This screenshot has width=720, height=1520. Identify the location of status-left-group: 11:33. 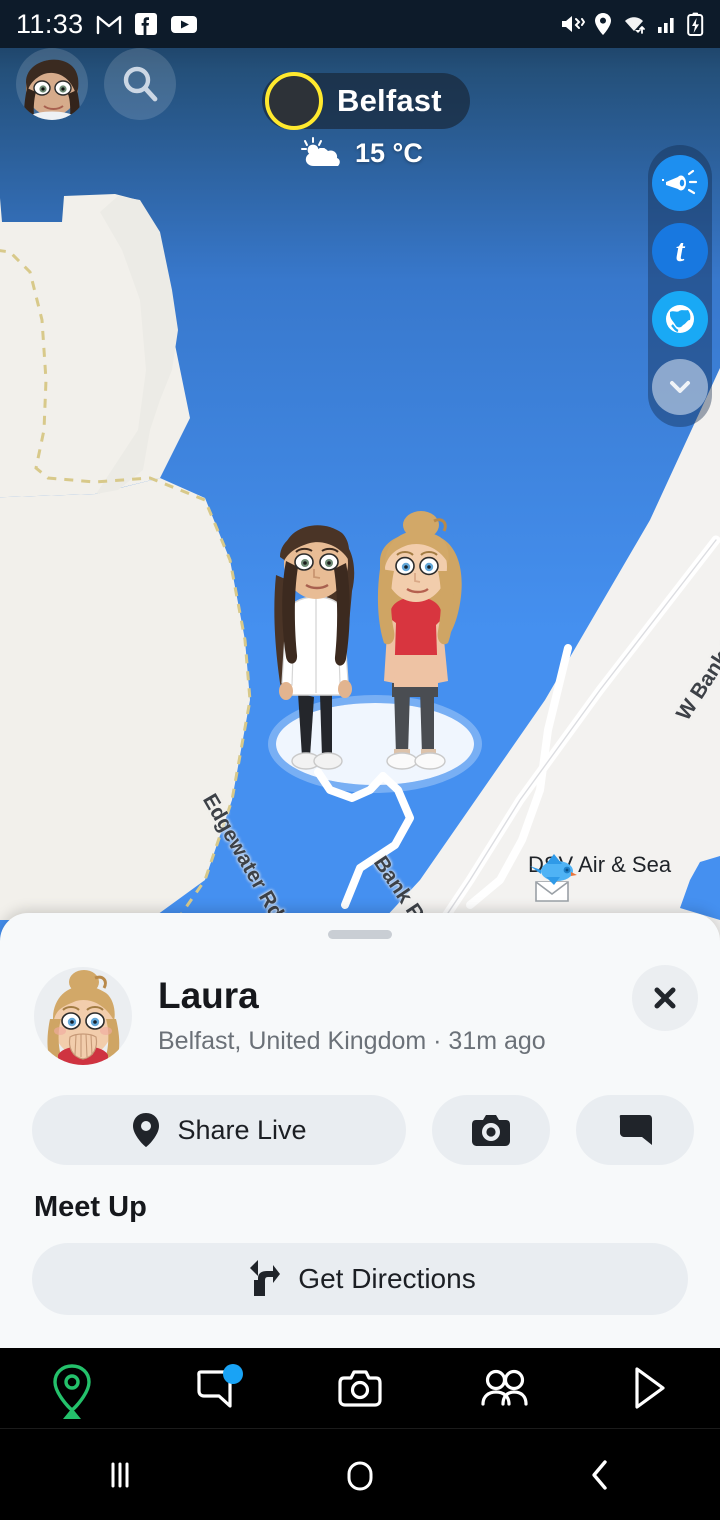
(107, 24).